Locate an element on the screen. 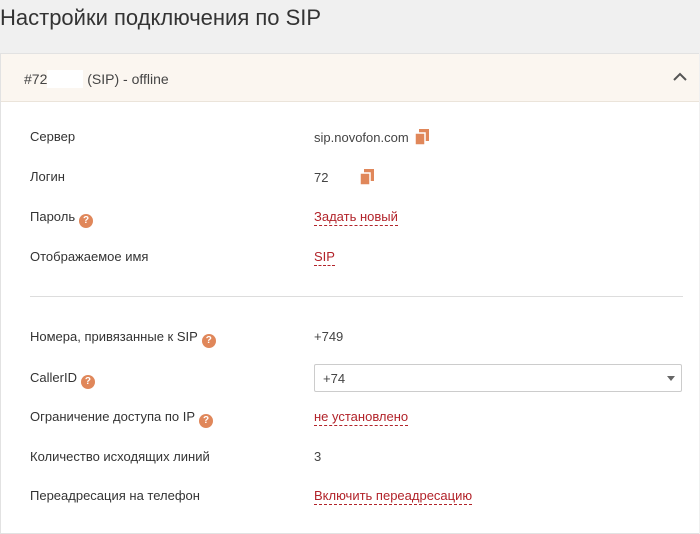  caller-id-value: +74 is located at coordinates (334, 378).